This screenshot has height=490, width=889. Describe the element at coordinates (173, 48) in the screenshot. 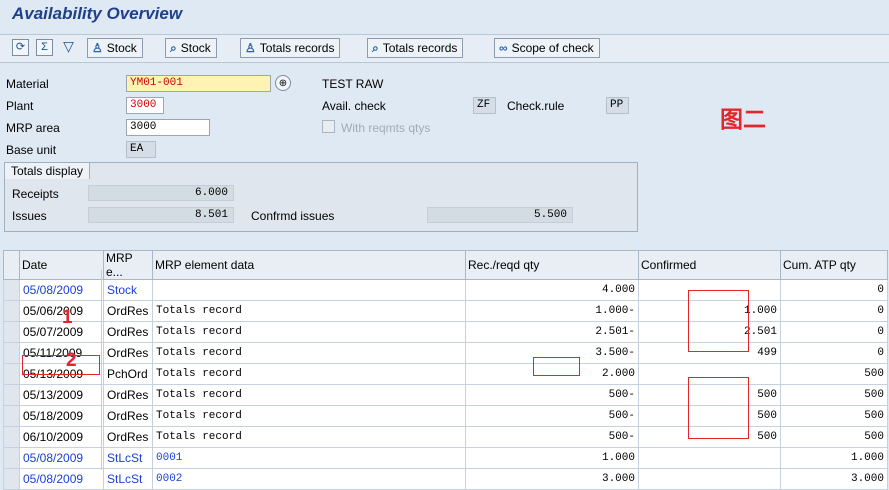

I see `magnifier-stock-icon: ⌕` at that location.